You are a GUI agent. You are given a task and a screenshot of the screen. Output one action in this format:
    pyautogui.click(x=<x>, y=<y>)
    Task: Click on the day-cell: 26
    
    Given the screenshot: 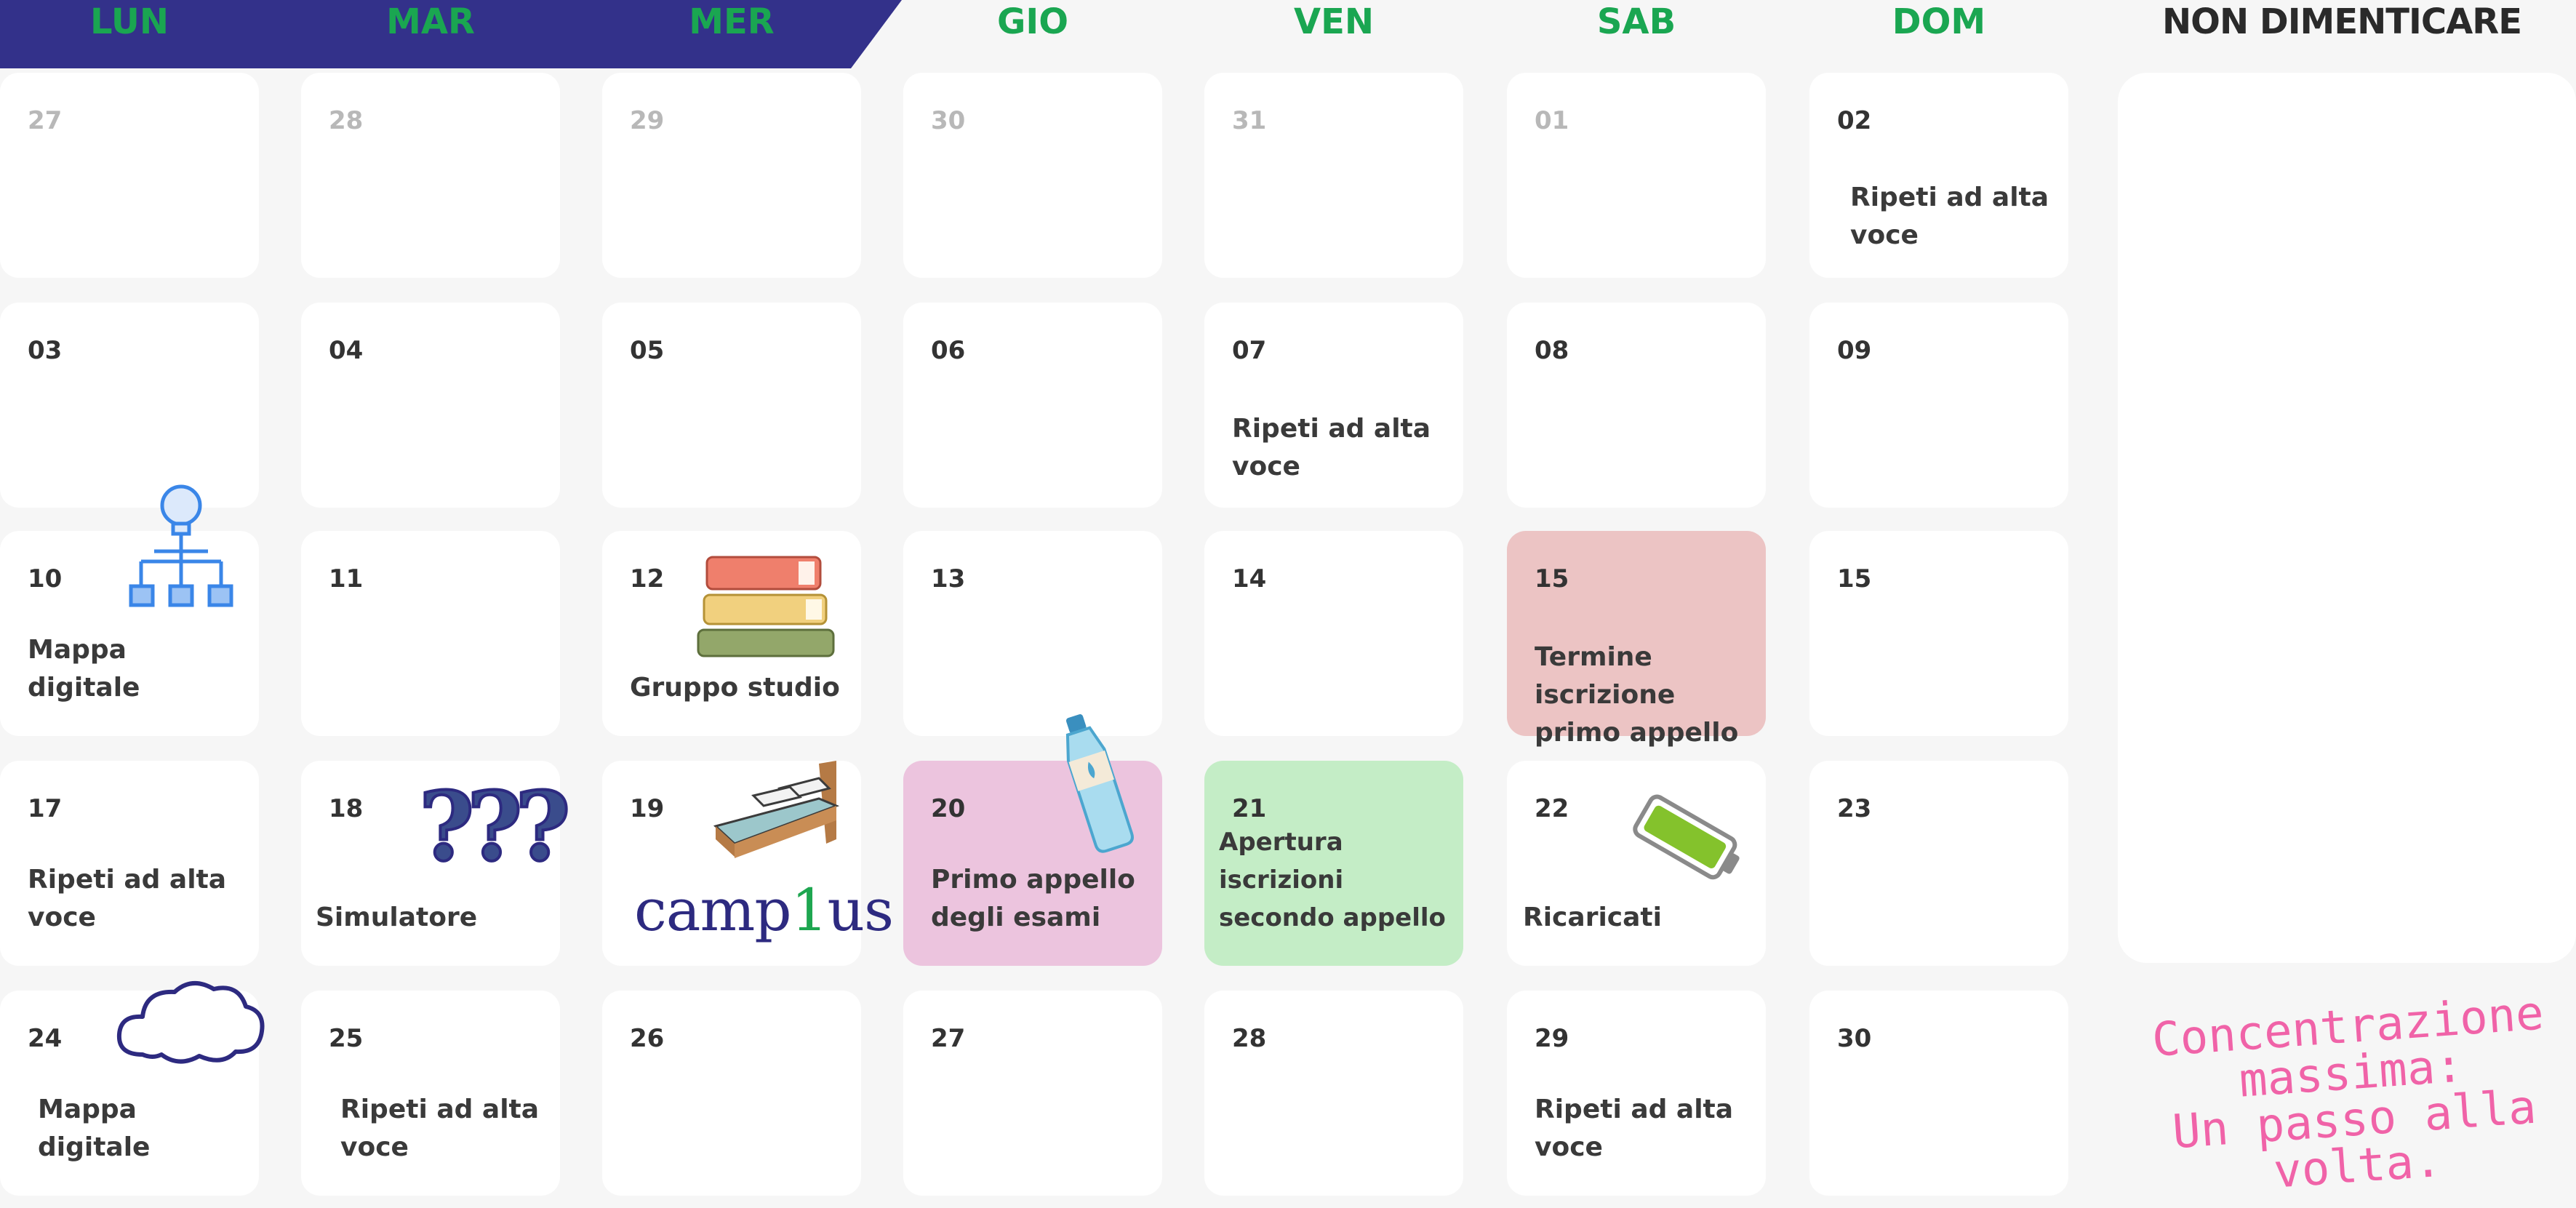 What is the action you would take?
    pyautogui.click(x=731, y=1093)
    